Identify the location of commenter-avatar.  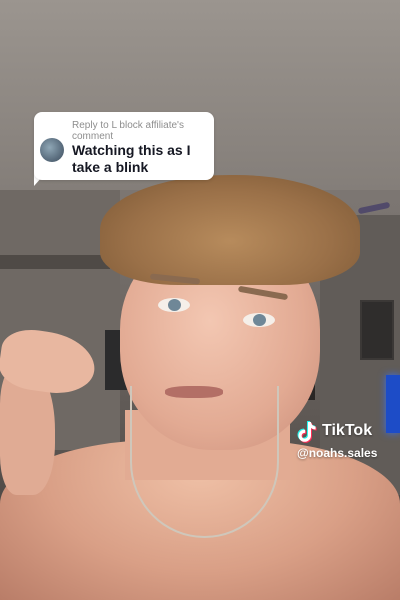
(52, 150).